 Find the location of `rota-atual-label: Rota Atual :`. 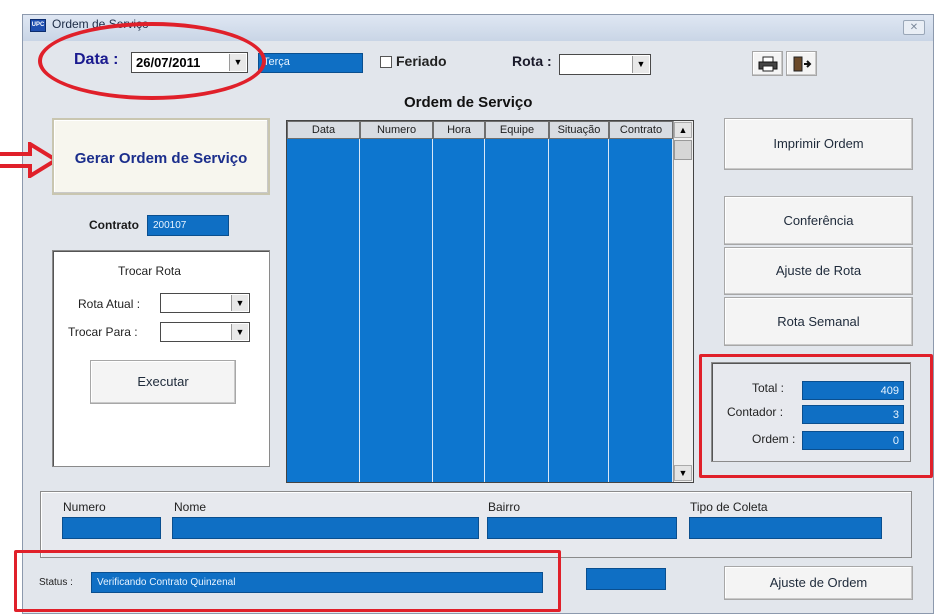

rota-atual-label: Rota Atual : is located at coordinates (109, 304).